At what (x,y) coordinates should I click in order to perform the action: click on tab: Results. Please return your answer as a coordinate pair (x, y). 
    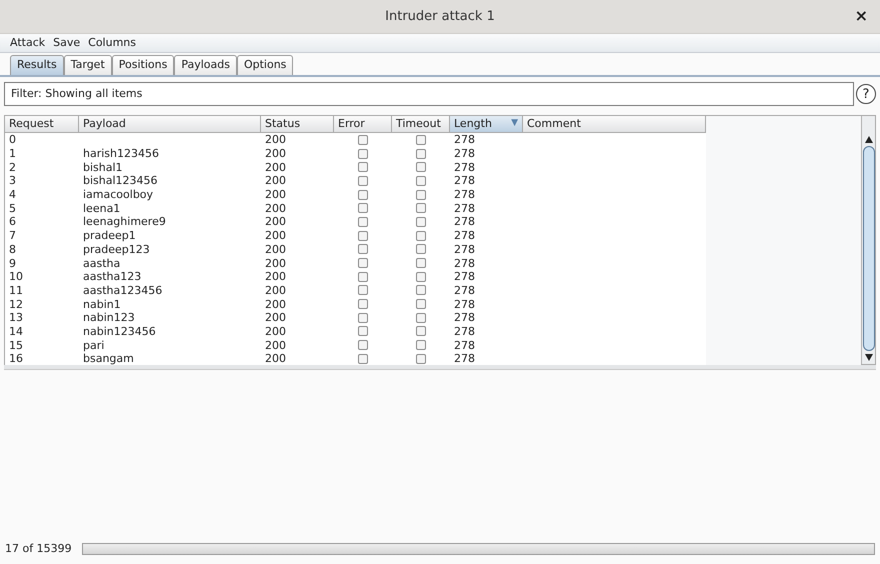
    Looking at the image, I should click on (37, 65).